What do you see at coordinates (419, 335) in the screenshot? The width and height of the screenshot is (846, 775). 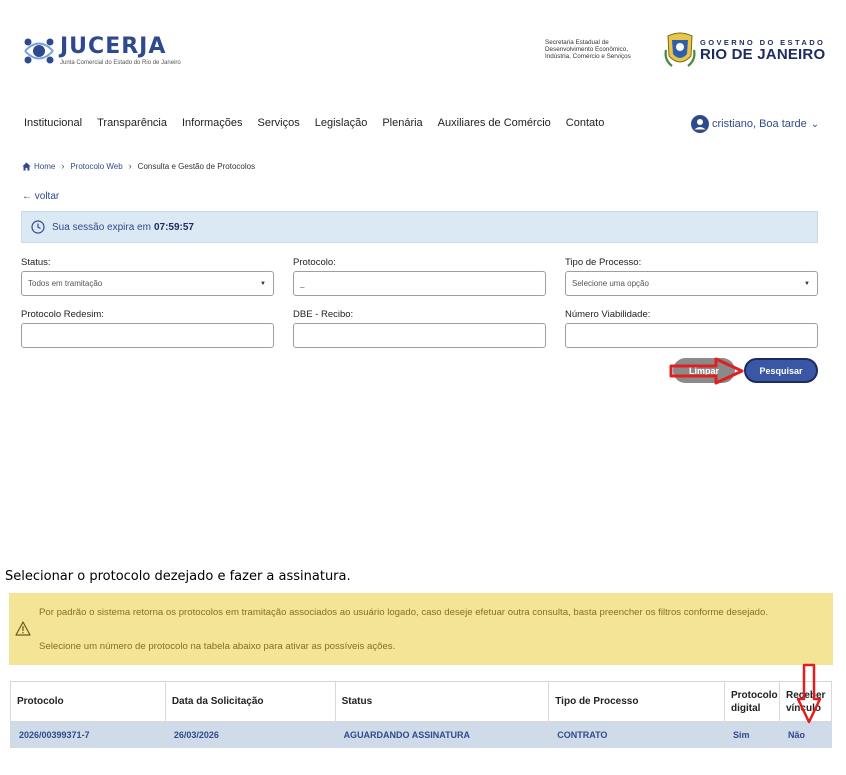 I see `dbe-recibo-input` at bounding box center [419, 335].